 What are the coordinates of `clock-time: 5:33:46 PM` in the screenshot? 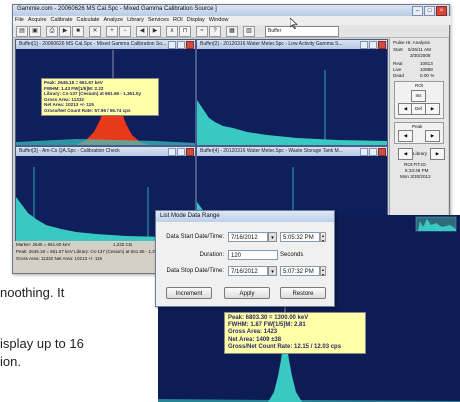 It's located at (417, 170).